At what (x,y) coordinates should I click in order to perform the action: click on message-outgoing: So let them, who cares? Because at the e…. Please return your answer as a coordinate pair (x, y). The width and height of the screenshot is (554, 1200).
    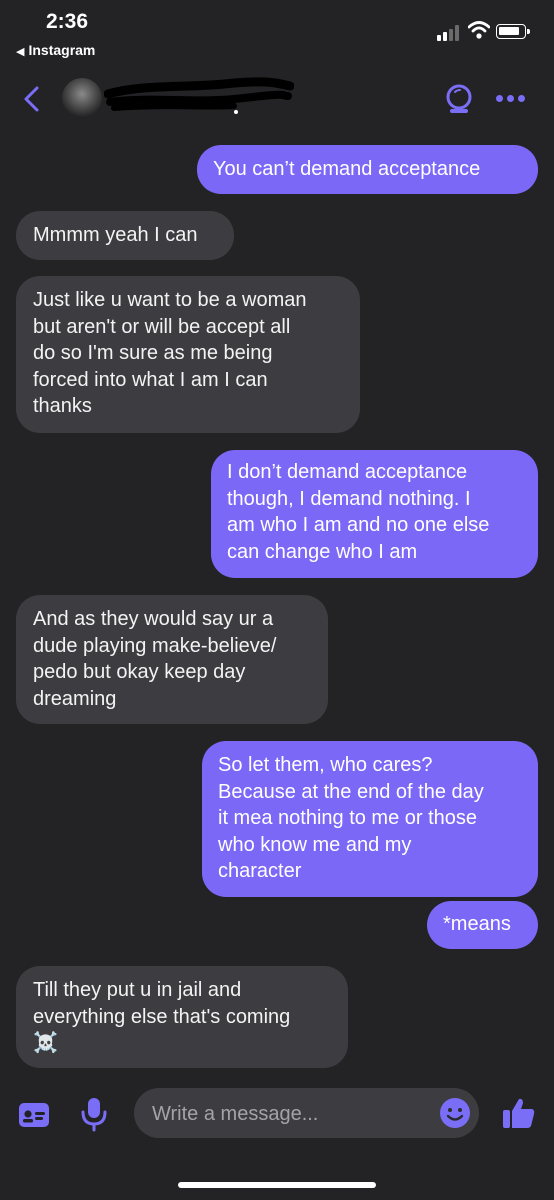
    Looking at the image, I should click on (370, 819).